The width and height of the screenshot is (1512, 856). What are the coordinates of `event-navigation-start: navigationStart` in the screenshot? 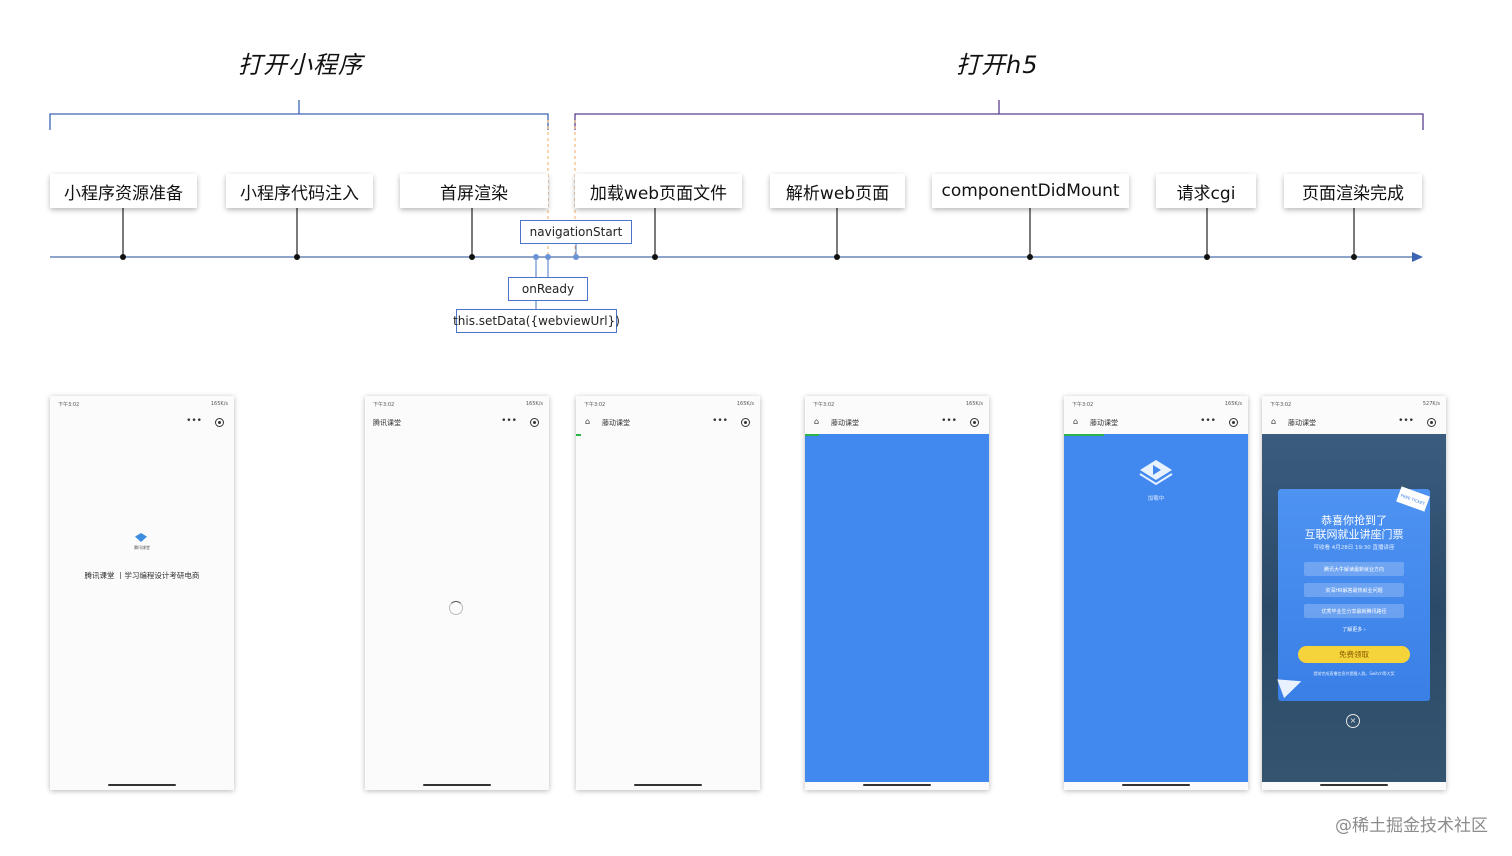 It's located at (576, 232).